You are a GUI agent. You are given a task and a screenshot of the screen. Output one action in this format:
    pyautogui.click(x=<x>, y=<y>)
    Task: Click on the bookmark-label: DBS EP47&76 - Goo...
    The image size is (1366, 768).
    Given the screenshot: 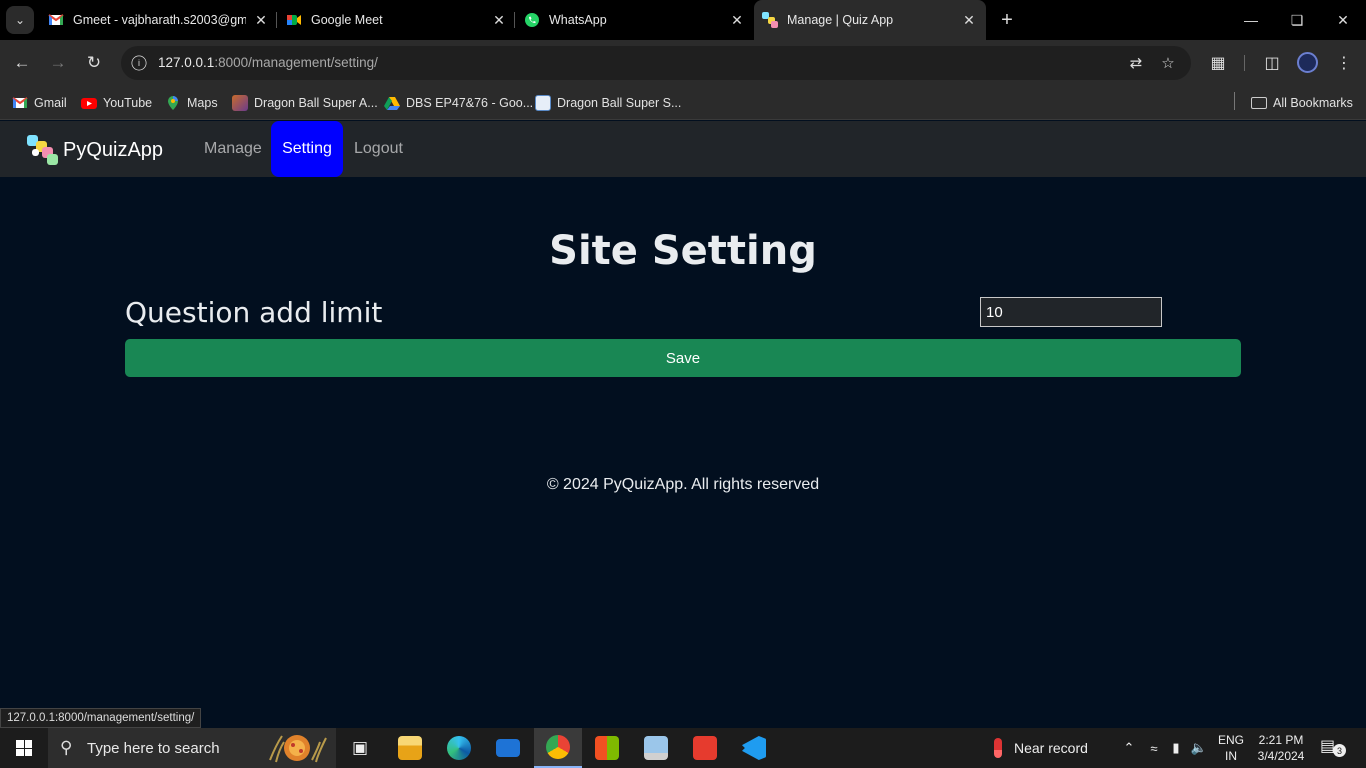 What is the action you would take?
    pyautogui.click(x=470, y=103)
    